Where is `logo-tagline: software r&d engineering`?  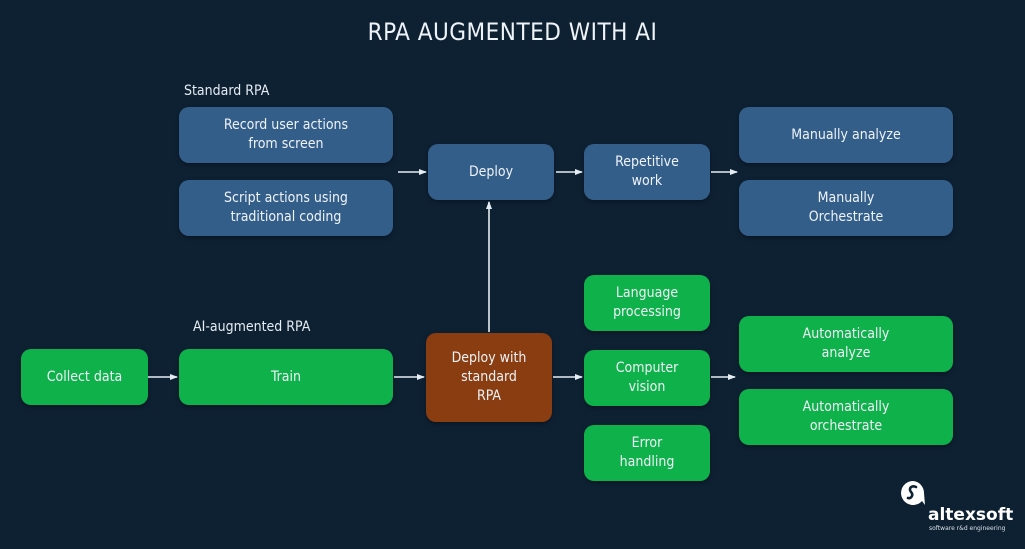
logo-tagline: software r&d engineering is located at coordinates (967, 528).